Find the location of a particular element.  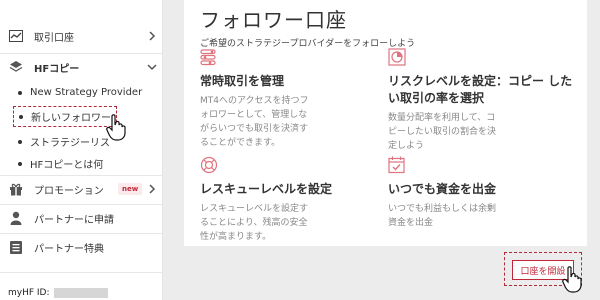

feature-title: いつでも資金を出金 is located at coordinates (442, 189).